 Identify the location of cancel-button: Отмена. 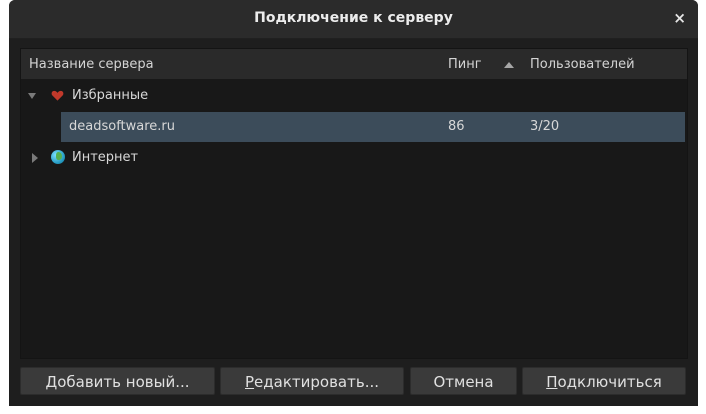
(463, 381).